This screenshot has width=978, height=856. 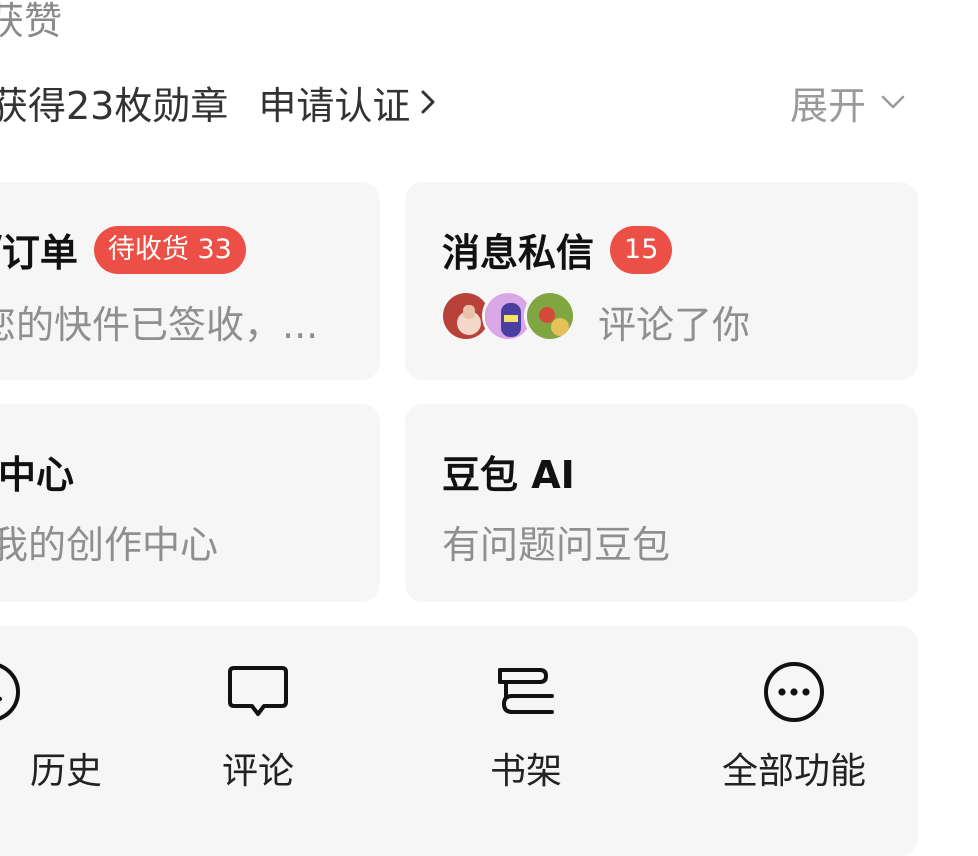 What do you see at coordinates (37, 475) in the screenshot?
I see `creator-center-title: 中心` at bounding box center [37, 475].